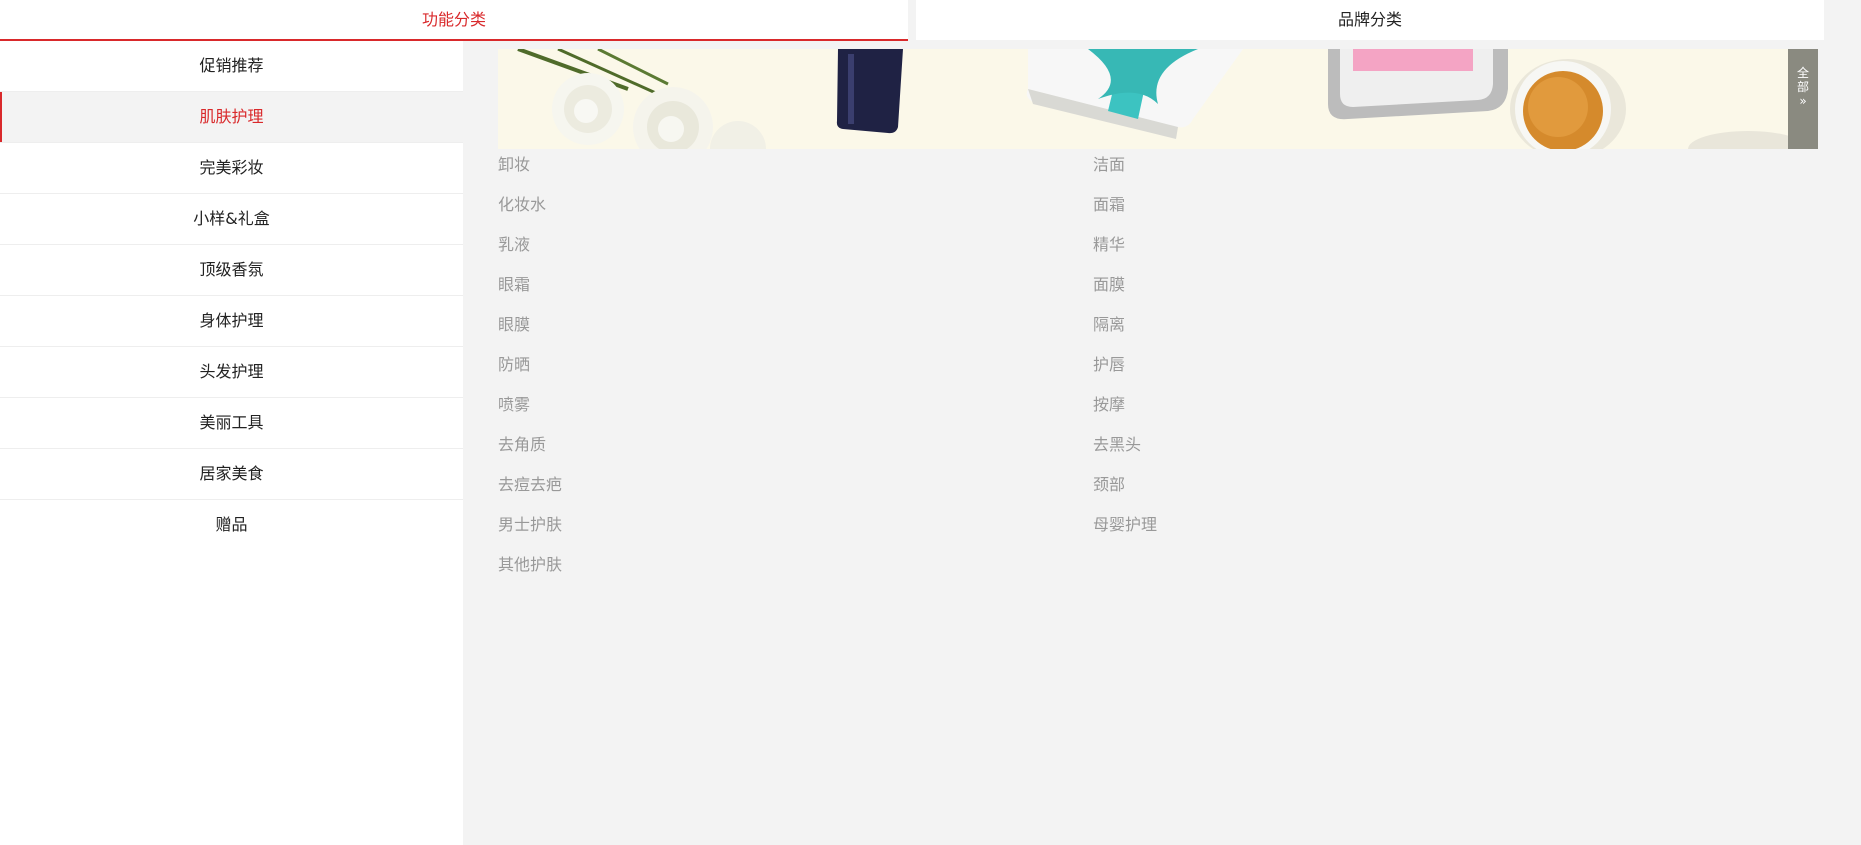 This screenshot has width=1861, height=845. I want to click on subcategory-link: 去痘去疤, so click(530, 483).